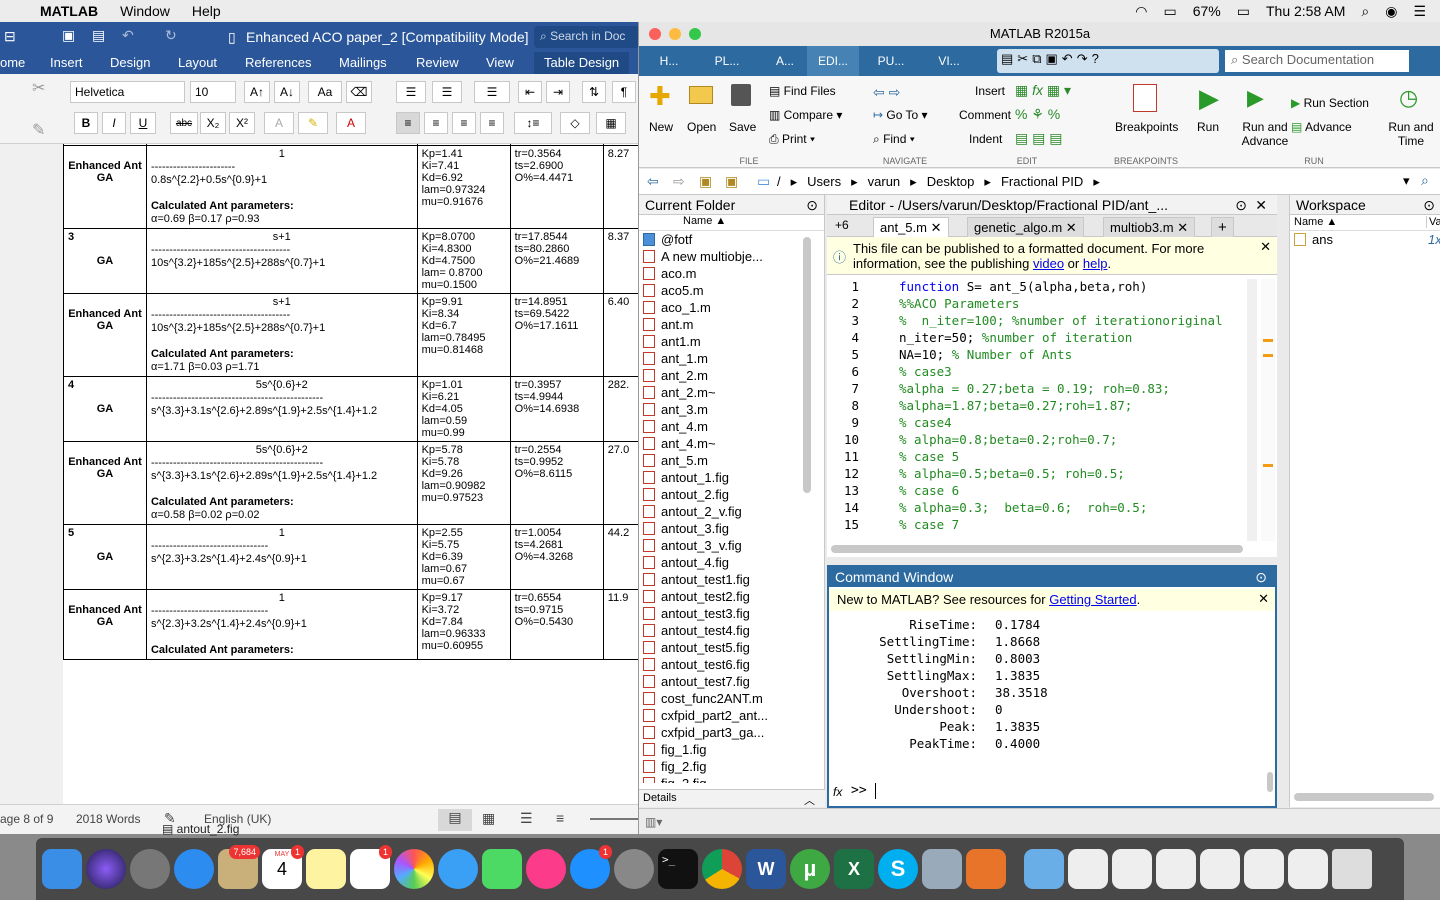  Describe the element at coordinates (1425, 180) in the screenshot. I see `search-folder-icon: ⌕` at that location.